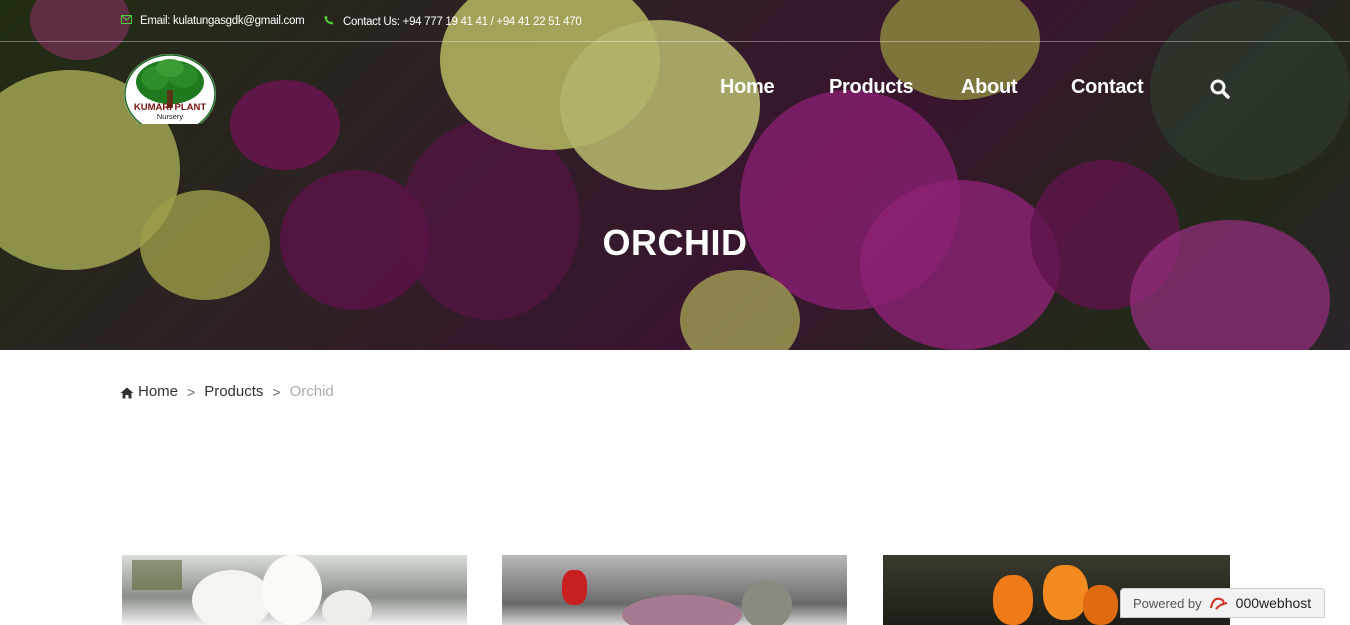 The width and height of the screenshot is (1350, 625). I want to click on home-icon, so click(127, 392).